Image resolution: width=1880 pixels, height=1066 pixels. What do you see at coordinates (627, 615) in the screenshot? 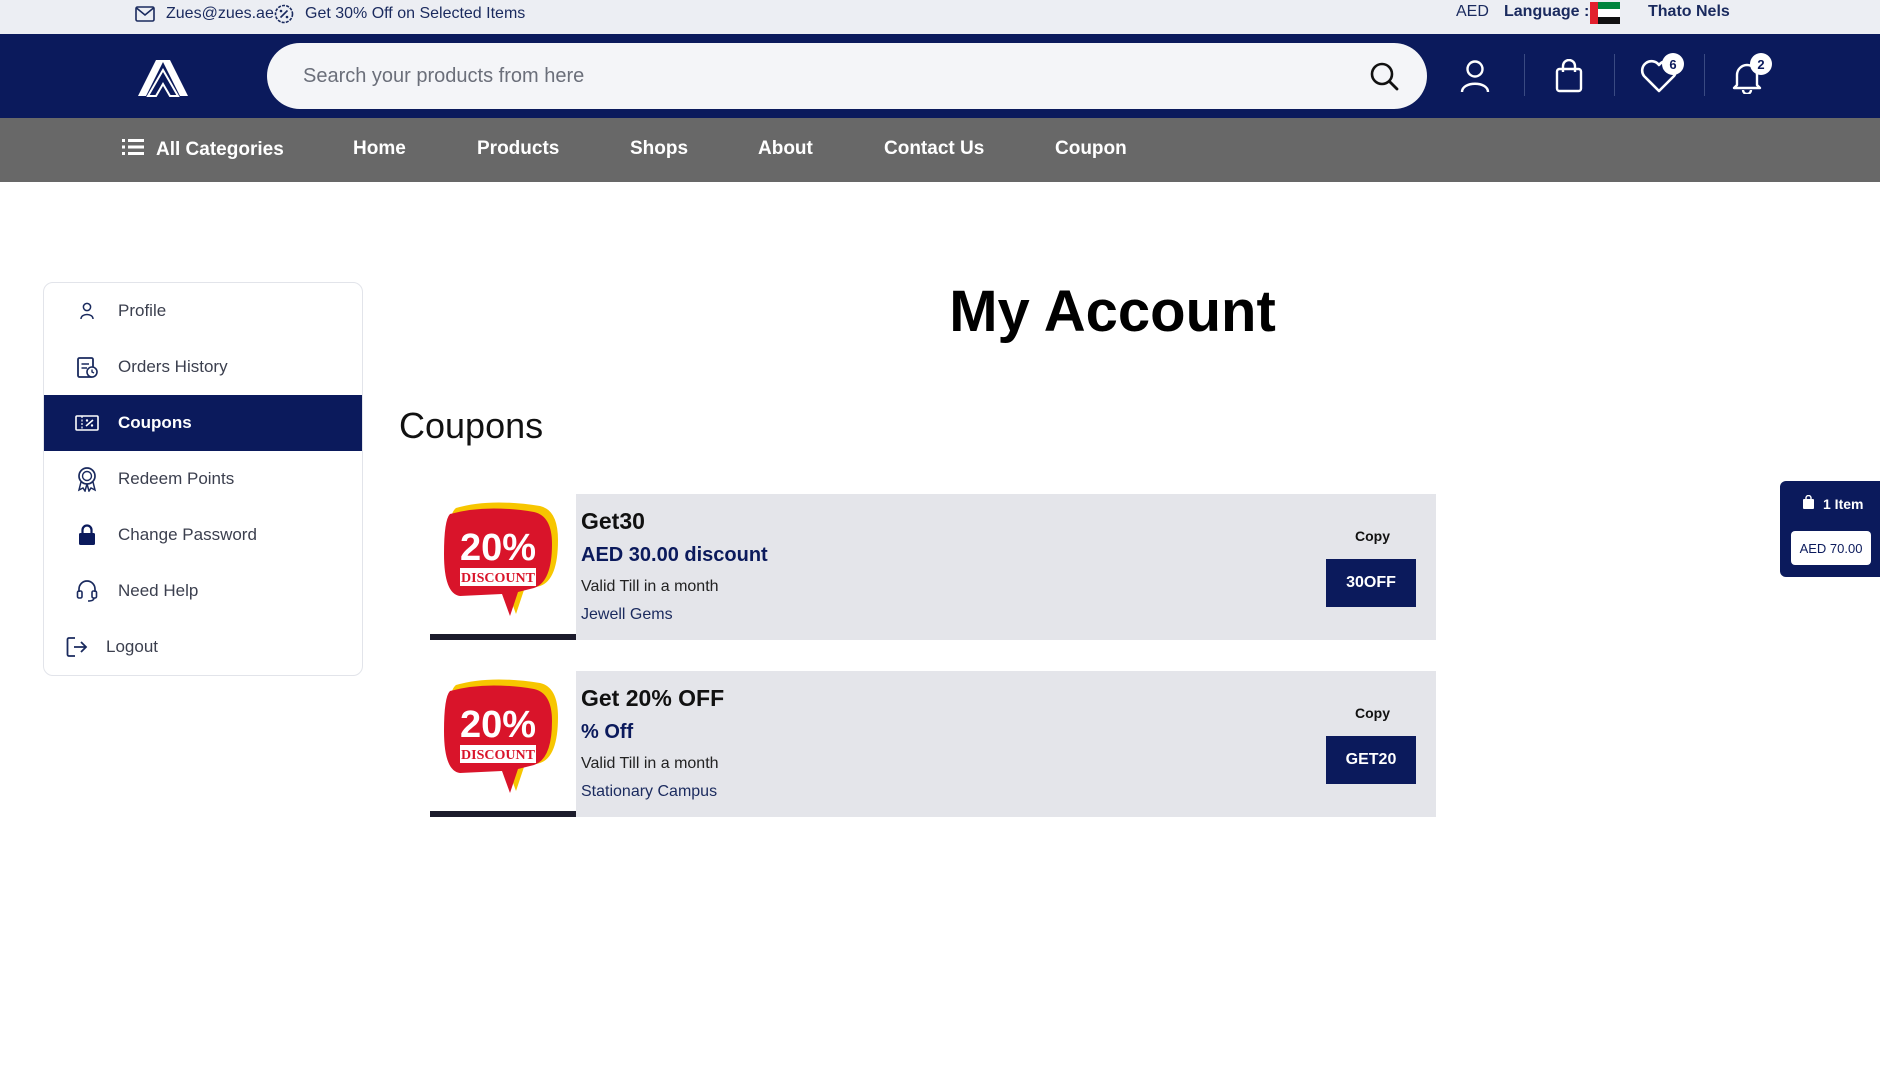
I see `coupon-shop-link: Jewell Gems` at bounding box center [627, 615].